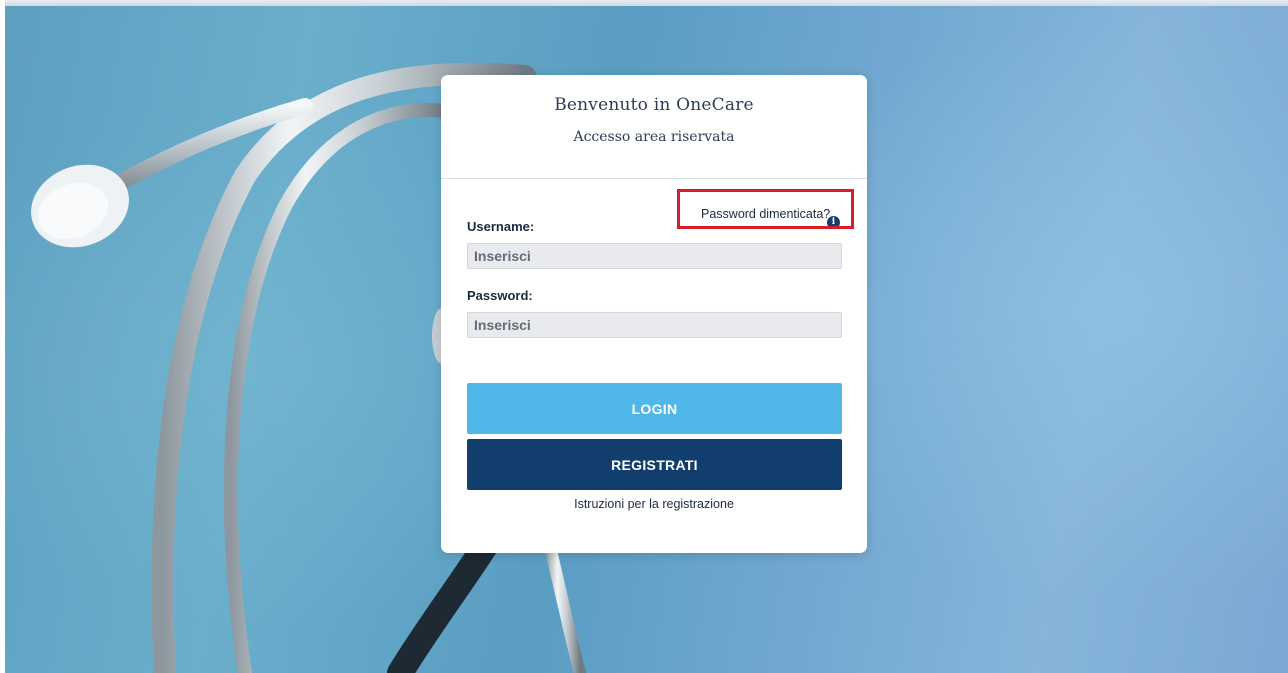 The width and height of the screenshot is (1288, 673). I want to click on forgot-password-link: Password dimenticata?, so click(765, 214).